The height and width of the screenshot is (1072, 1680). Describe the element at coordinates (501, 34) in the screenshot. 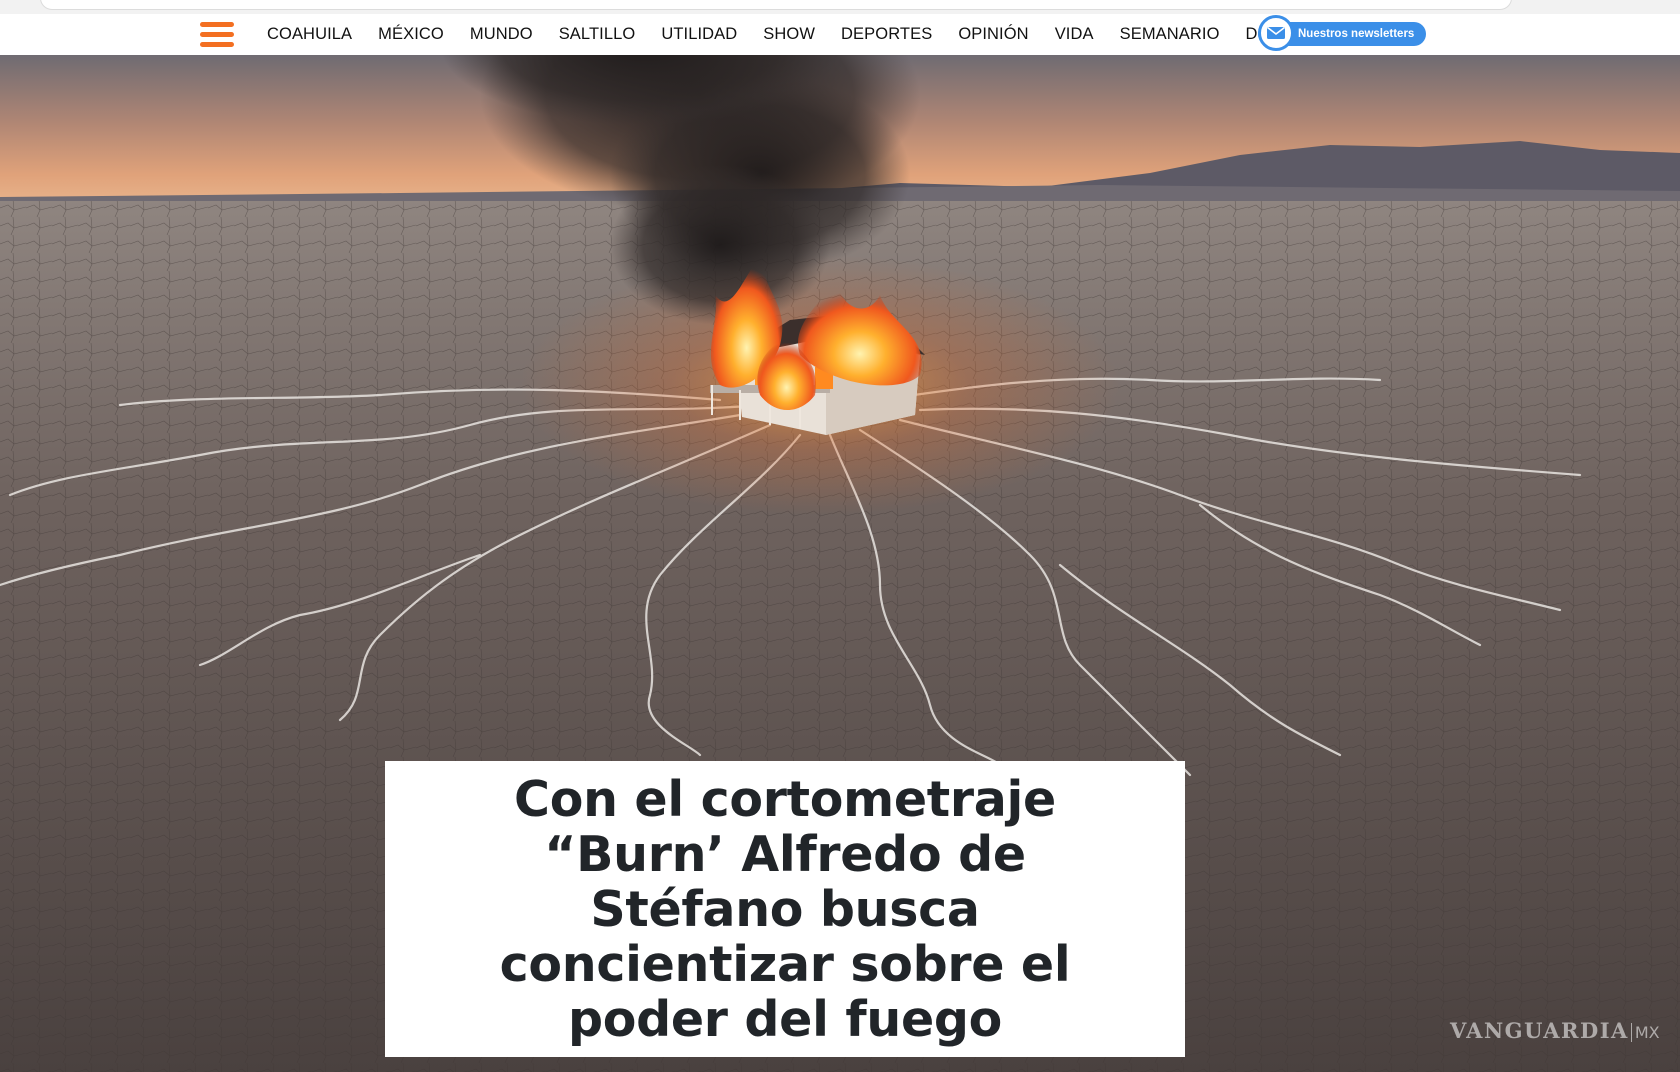

I see `nav-item-mundo: MUNDO` at that location.